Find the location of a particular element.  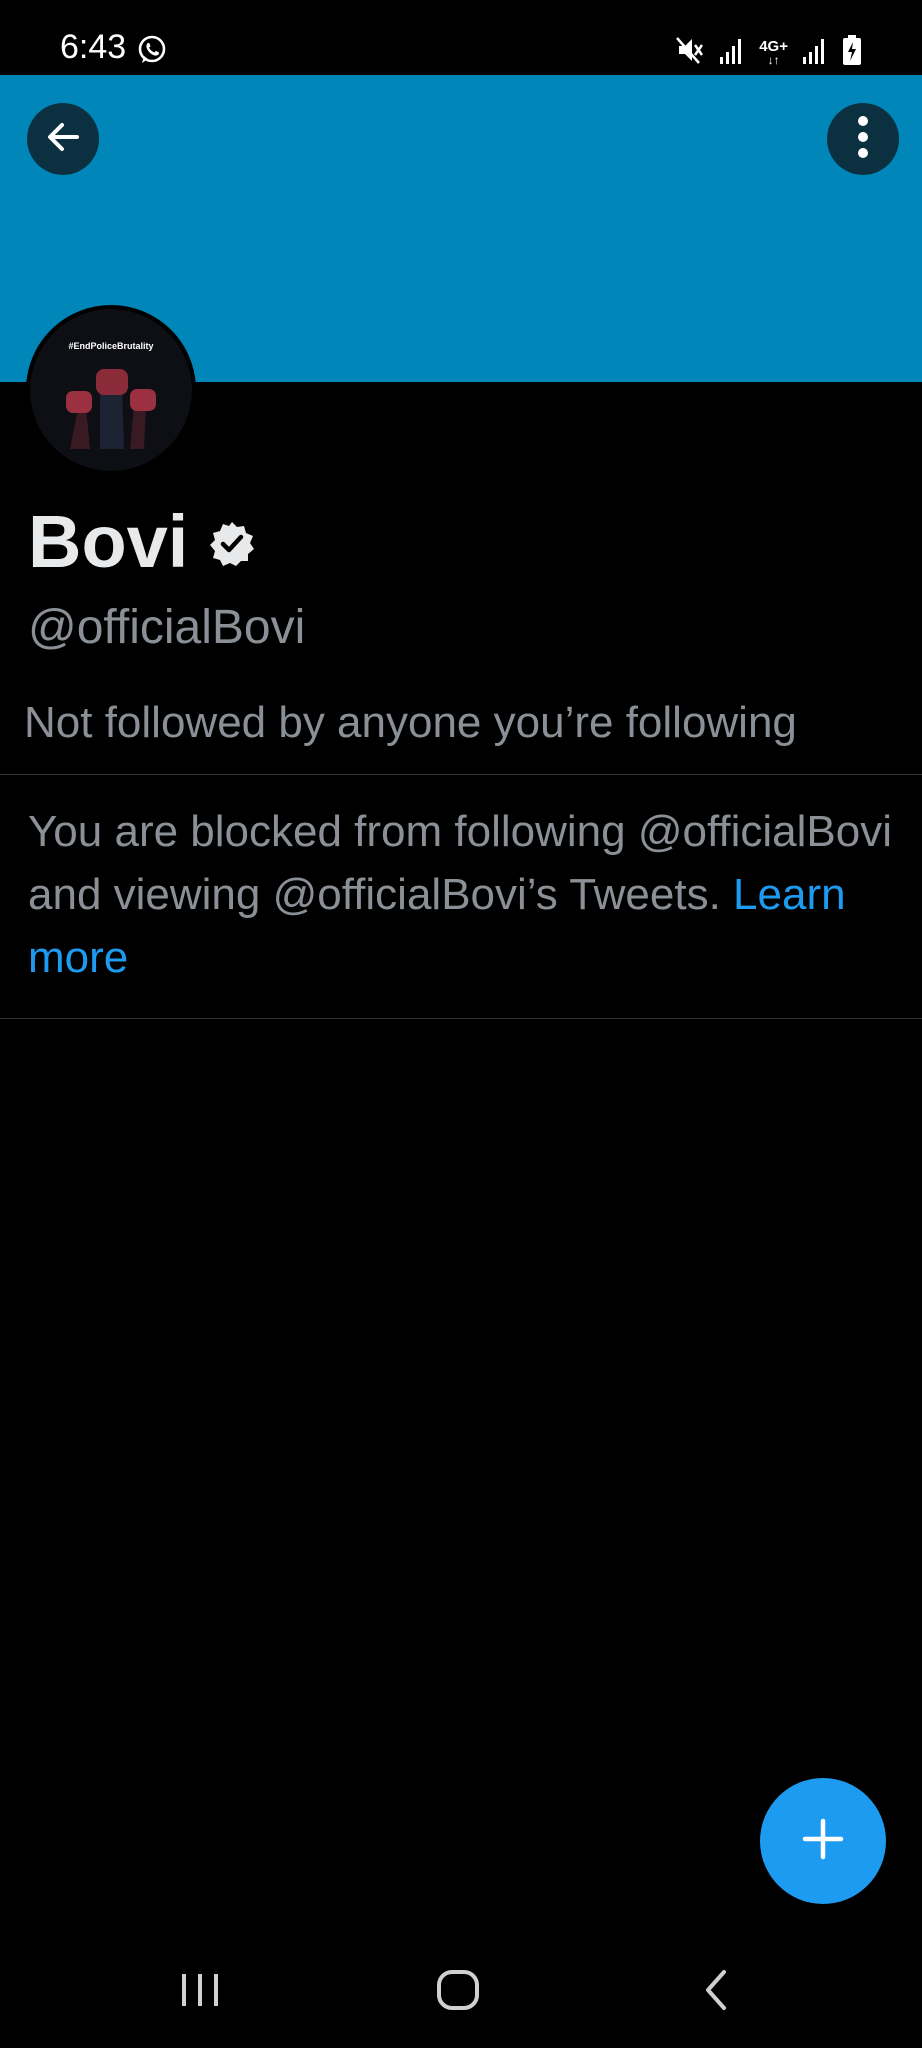

back-button is located at coordinates (63, 139).